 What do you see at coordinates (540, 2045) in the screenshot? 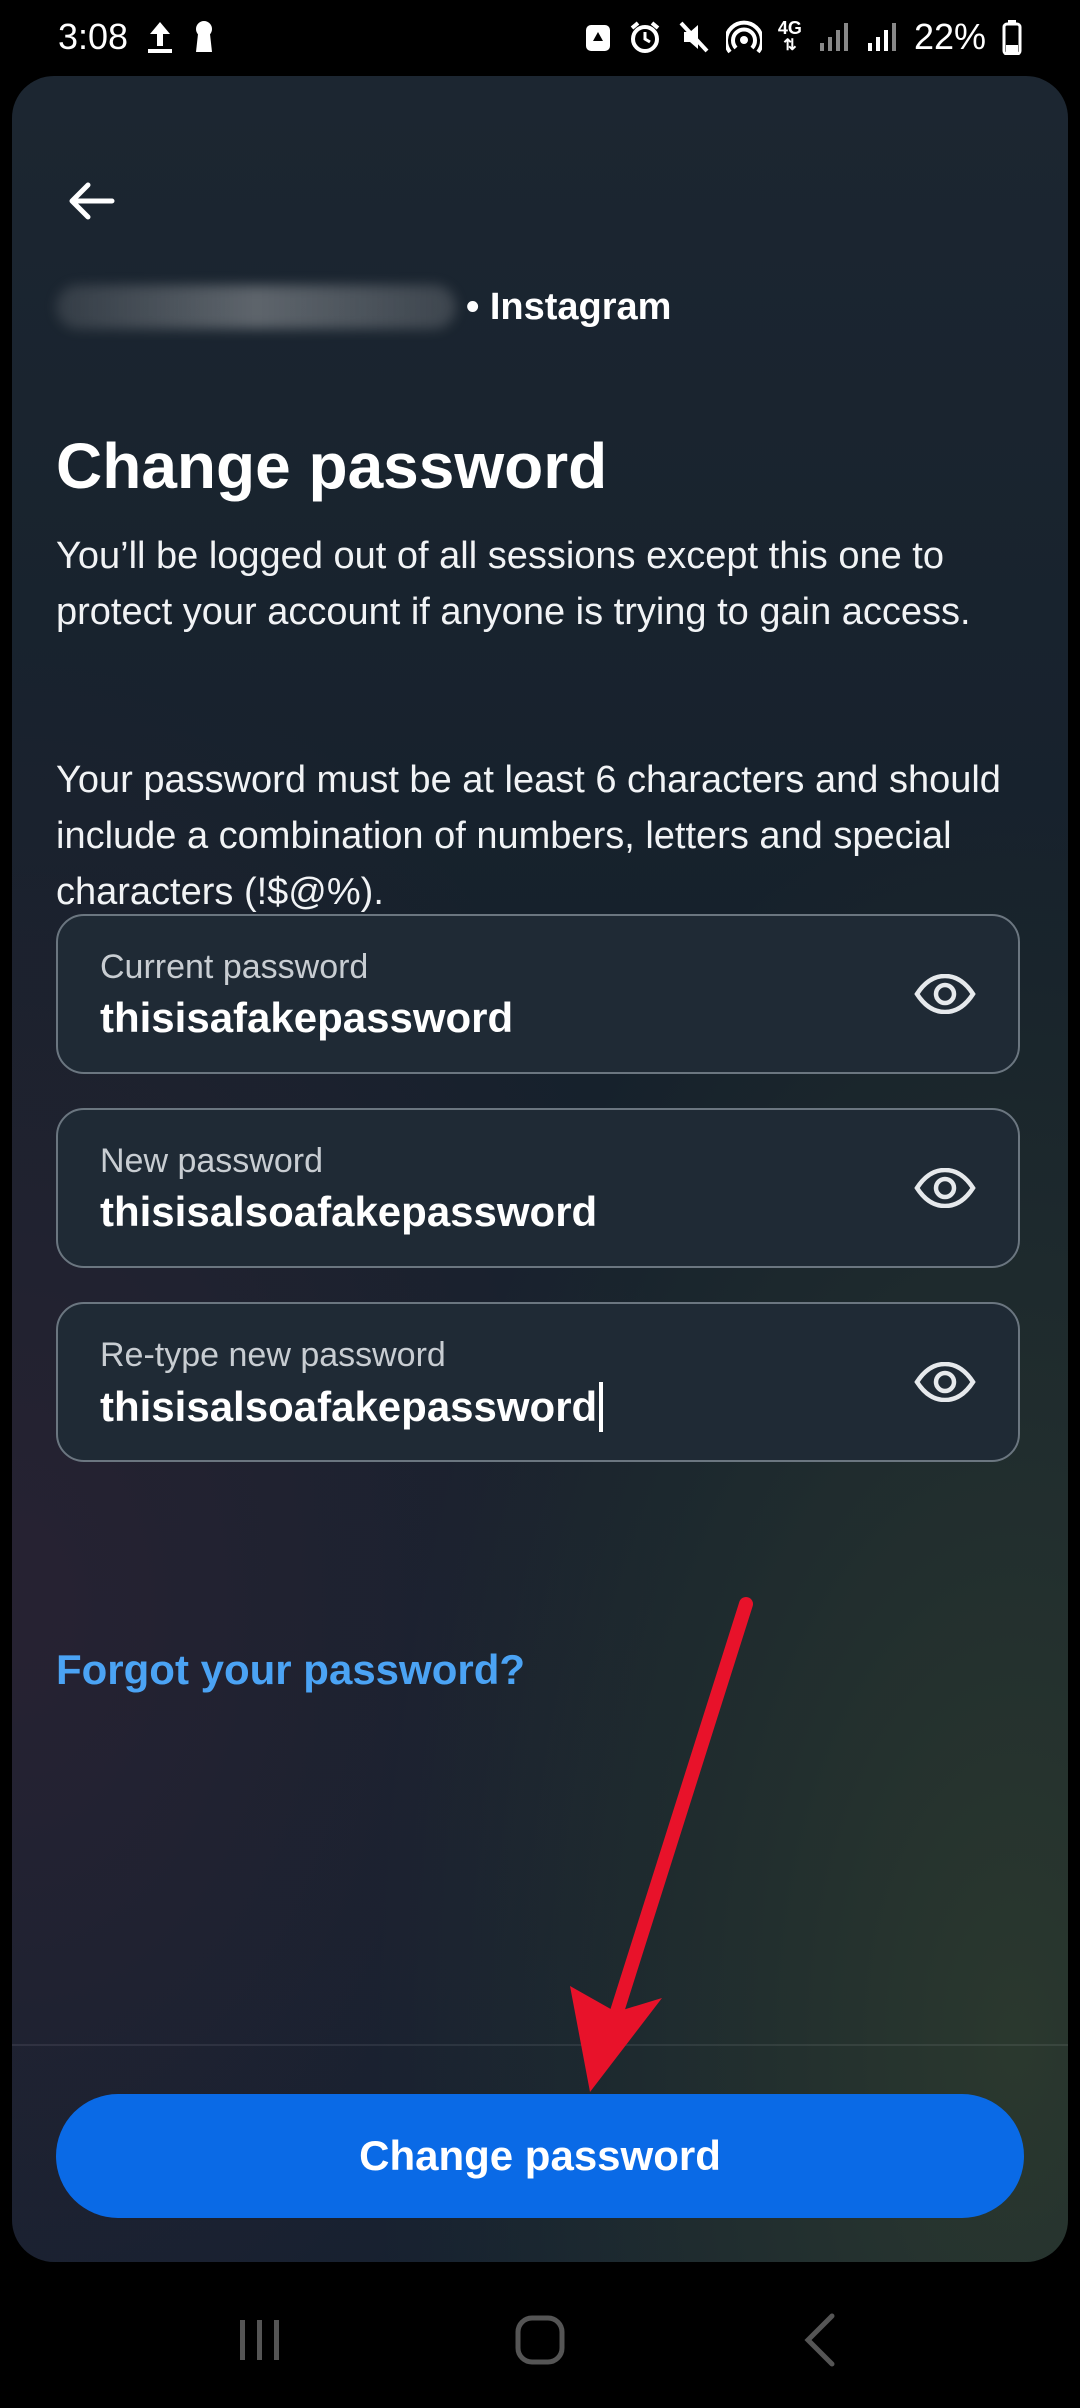
I see `bottom-divider` at bounding box center [540, 2045].